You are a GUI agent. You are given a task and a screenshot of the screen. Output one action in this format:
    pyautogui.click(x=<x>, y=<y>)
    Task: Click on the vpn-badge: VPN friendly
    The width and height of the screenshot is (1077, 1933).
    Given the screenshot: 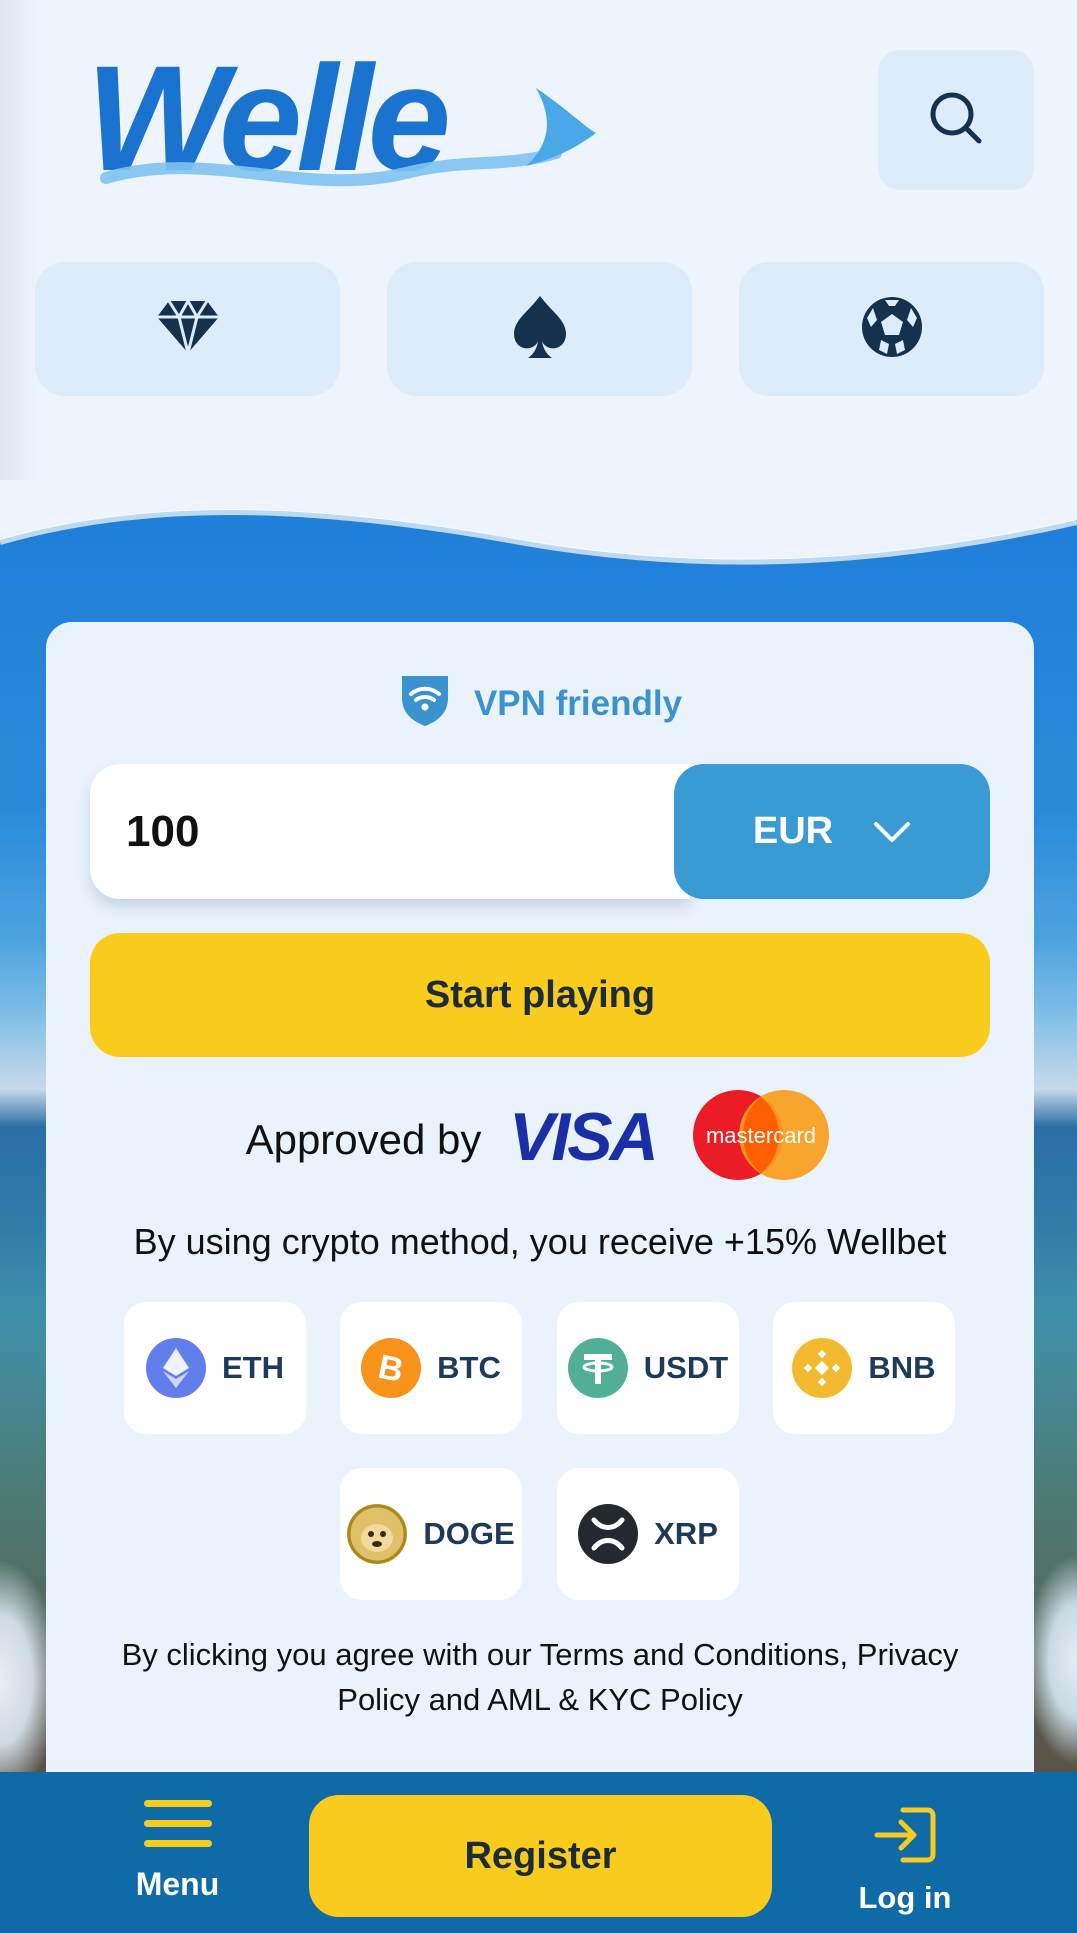 What is the action you would take?
    pyautogui.click(x=540, y=704)
    